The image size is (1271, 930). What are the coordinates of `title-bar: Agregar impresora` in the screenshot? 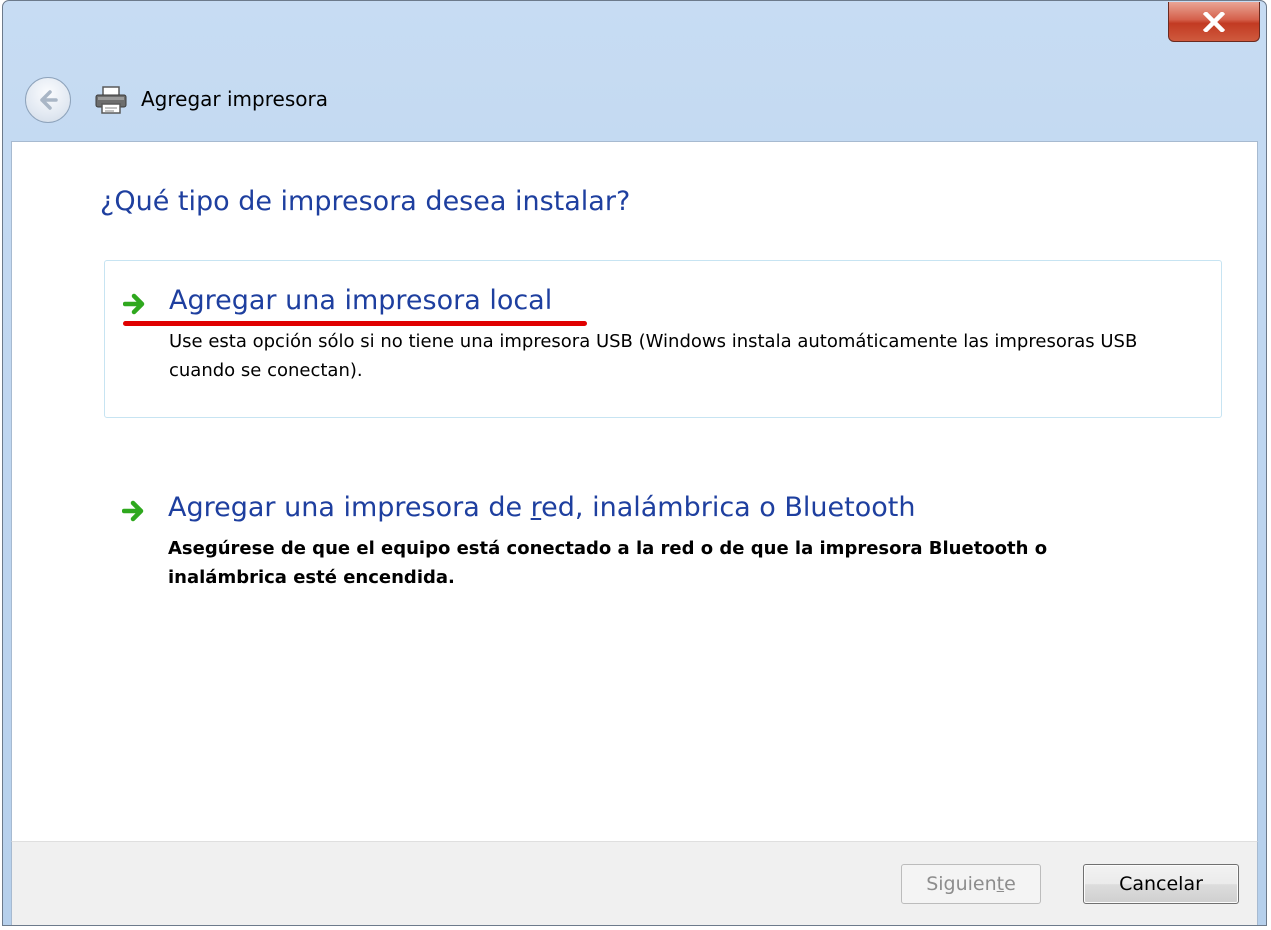 It's located at (634, 71).